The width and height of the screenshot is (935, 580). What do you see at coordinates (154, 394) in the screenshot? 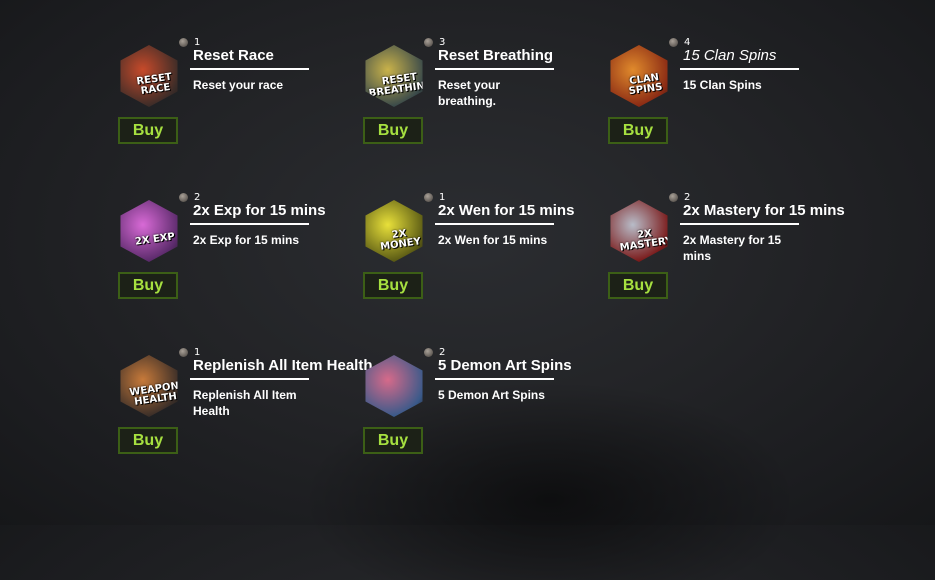
I see `item-thumbnail-label: WEAPON HEALTH` at bounding box center [154, 394].